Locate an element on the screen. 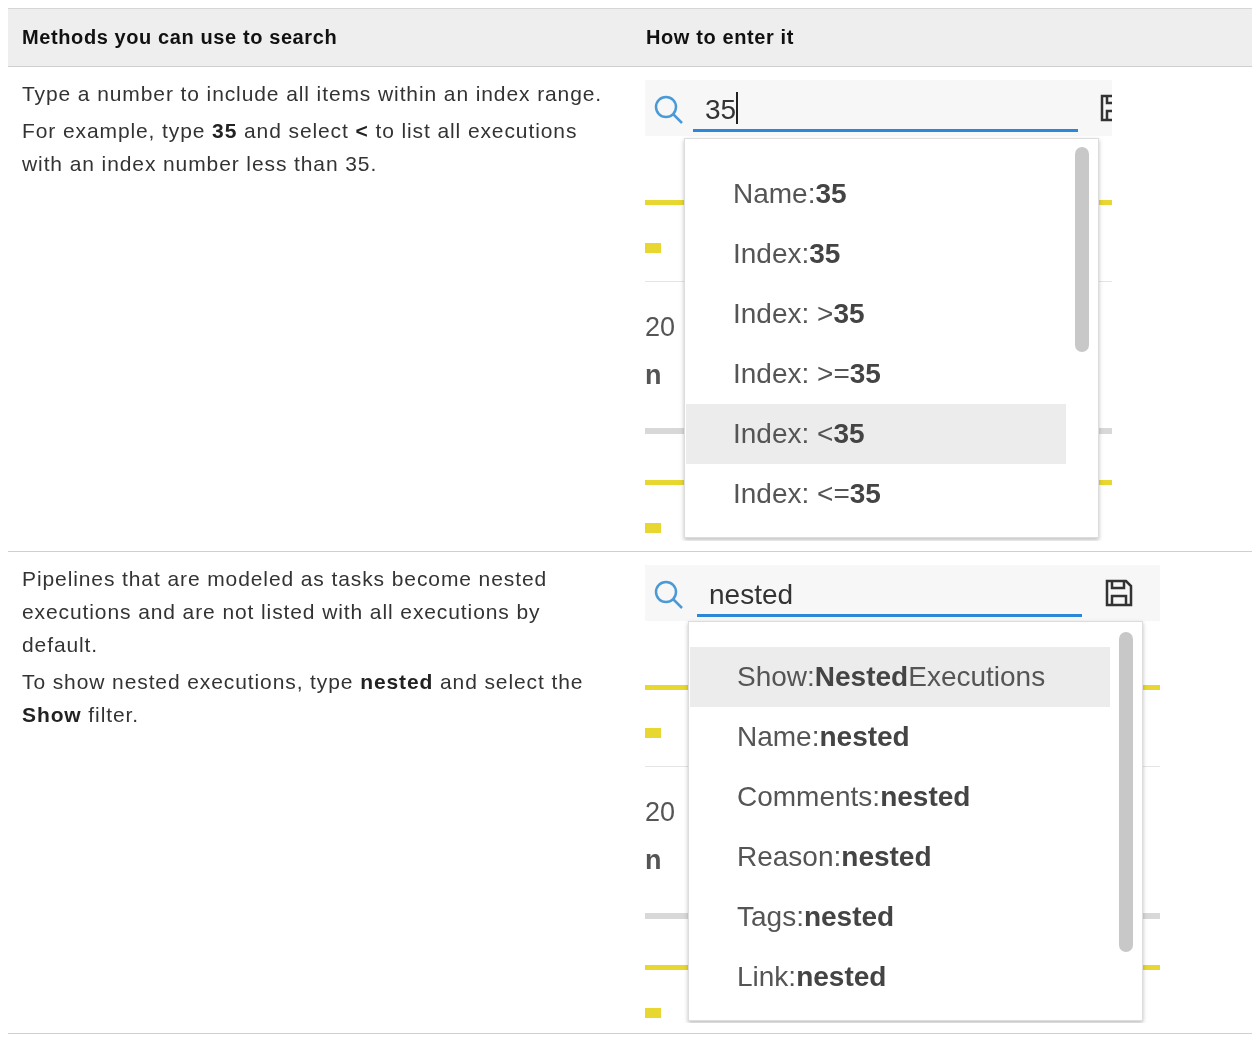 The height and width of the screenshot is (1051, 1252). suggestion-item: Show:NestedExecutions is located at coordinates (900, 677).